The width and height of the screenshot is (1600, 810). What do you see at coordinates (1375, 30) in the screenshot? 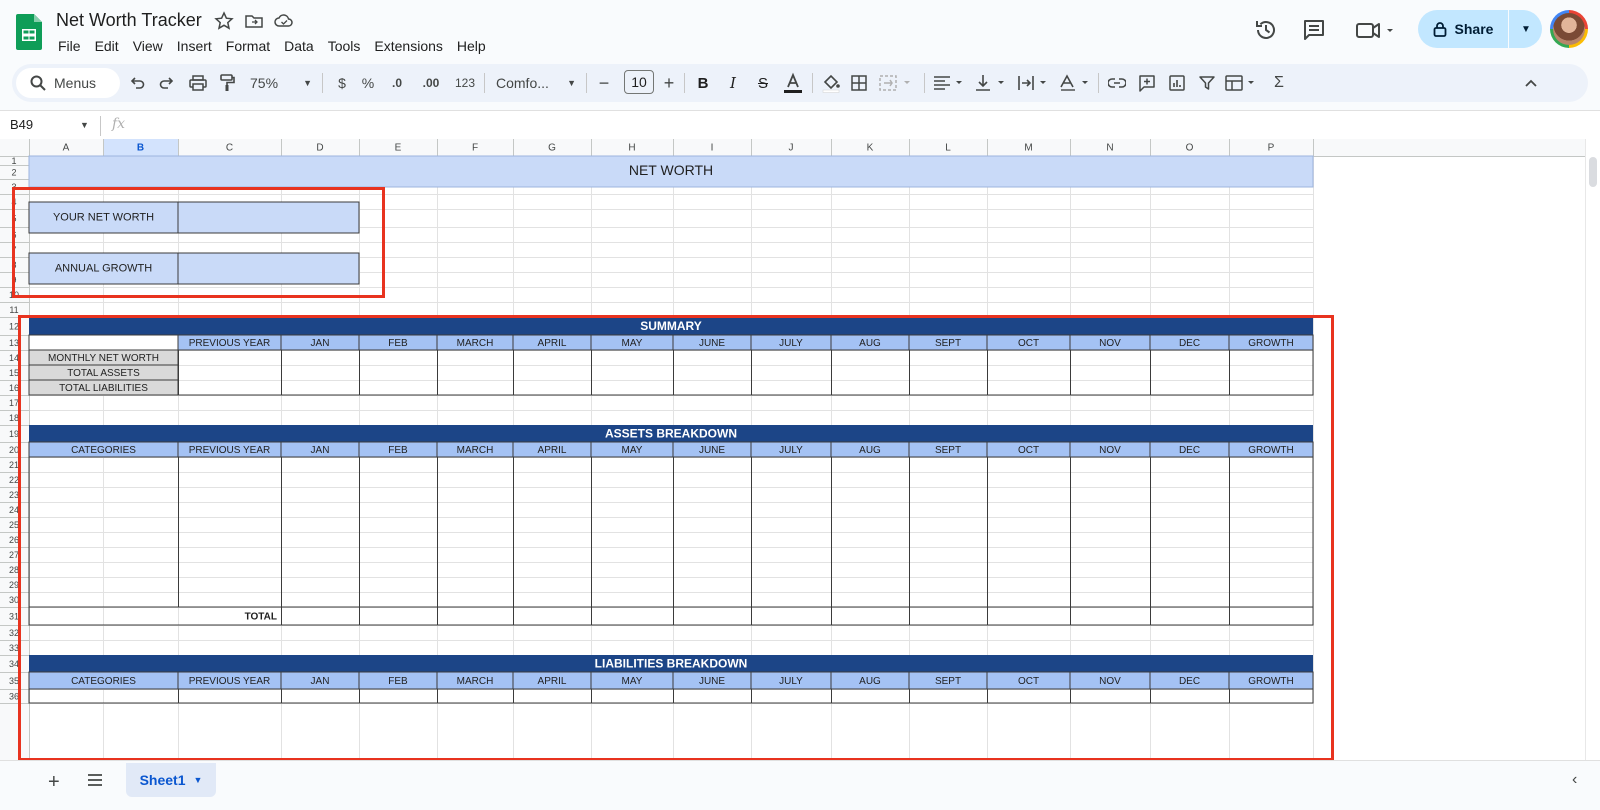
I see `meet-call-icon` at bounding box center [1375, 30].